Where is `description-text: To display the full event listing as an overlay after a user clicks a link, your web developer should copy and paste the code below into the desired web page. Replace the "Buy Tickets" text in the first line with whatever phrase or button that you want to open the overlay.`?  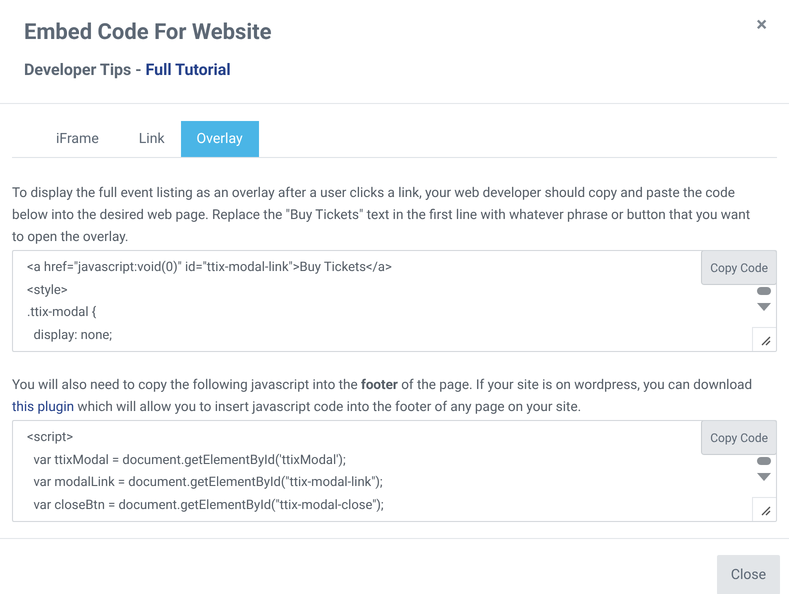 description-text: To display the full event listing as an overlay after a user clicks a link, your web developer should copy and paste the code below into the desired web page. Replace the "Buy Tickets" text in the first line with whatever phrase or button that you want to open the overlay. is located at coordinates (382, 215).